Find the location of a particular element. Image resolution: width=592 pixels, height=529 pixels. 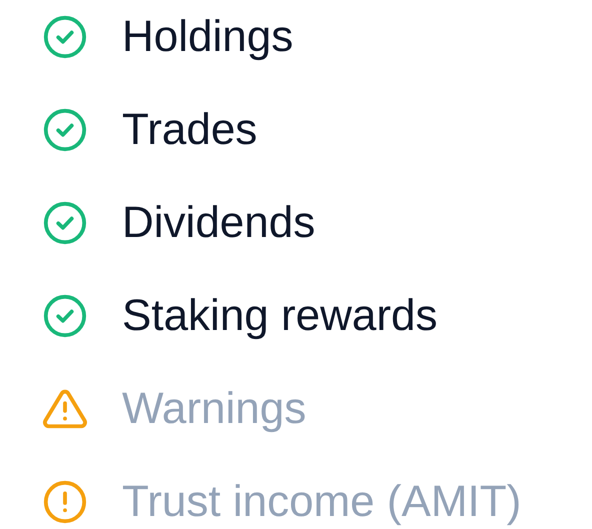

status-label: Trades is located at coordinates (190, 130).